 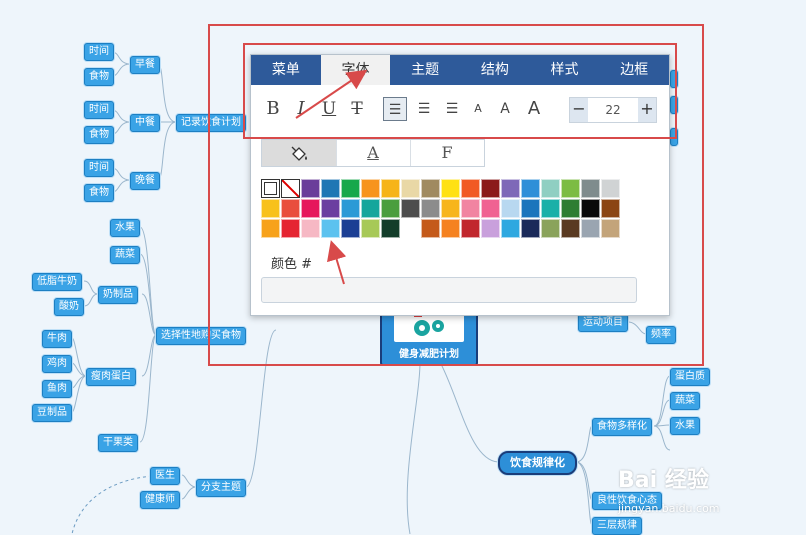 I want to click on node-lunch: 中餐, so click(x=145, y=123).